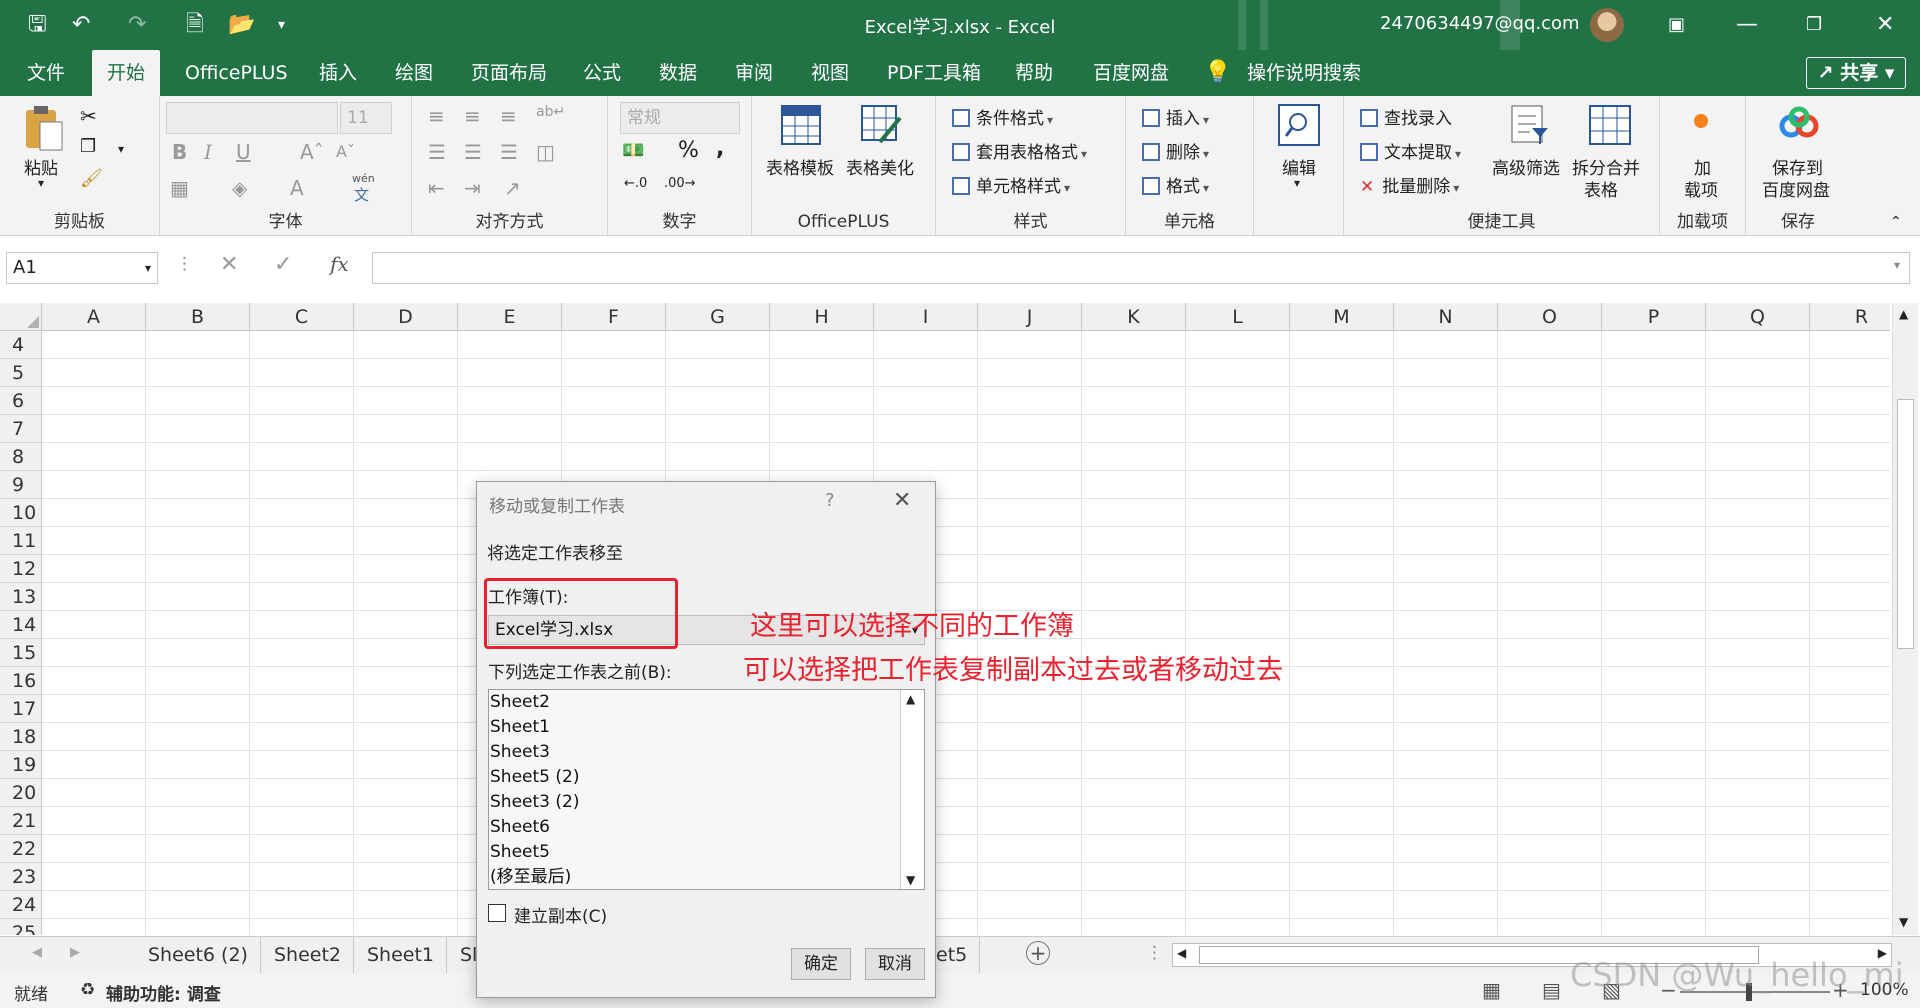  I want to click on outdent-icon: ⇤, so click(436, 188).